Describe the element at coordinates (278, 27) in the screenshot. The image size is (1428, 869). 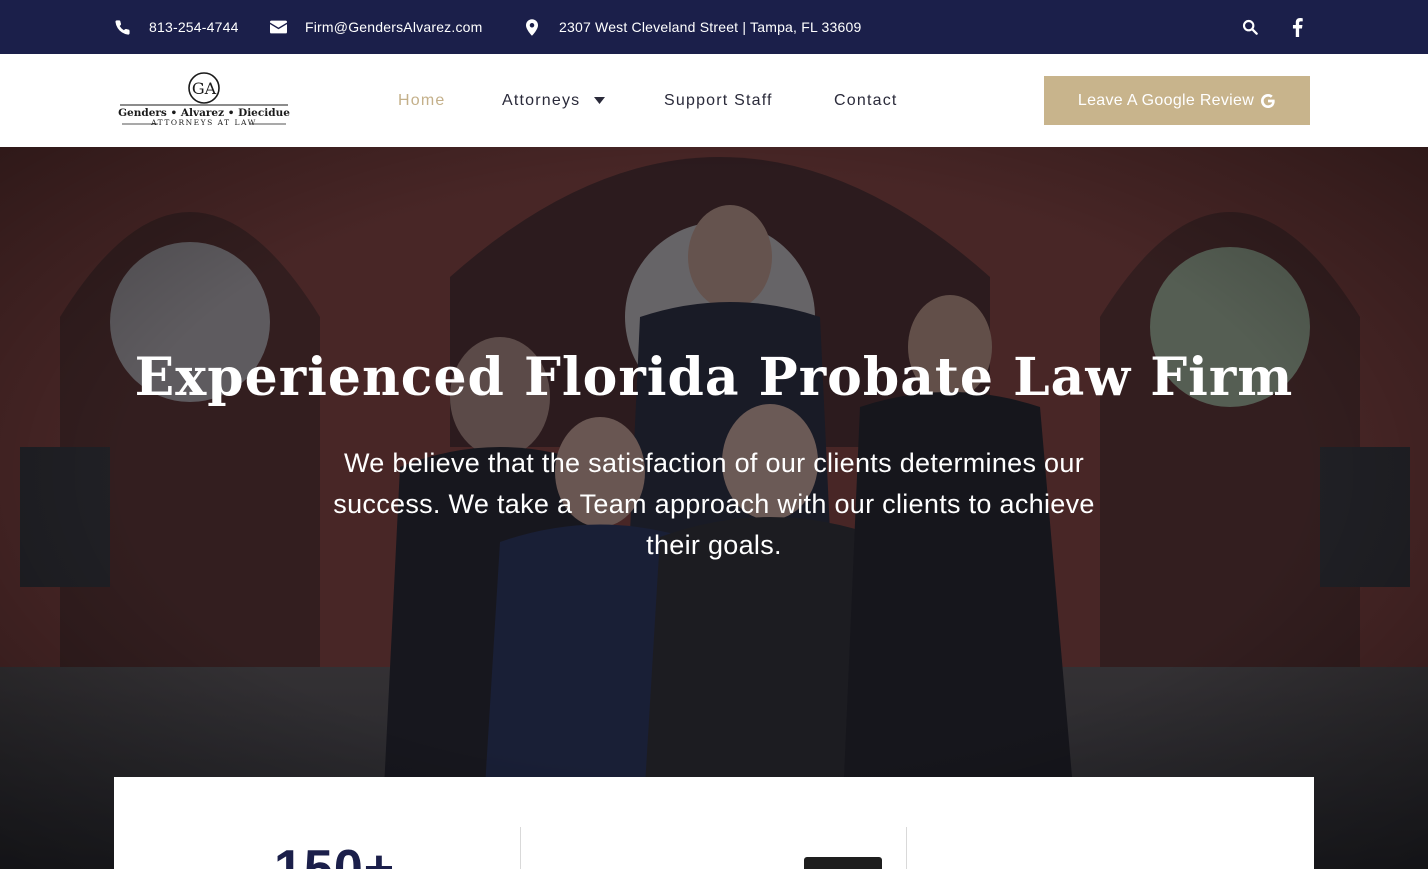
I see `envelope-icon` at that location.